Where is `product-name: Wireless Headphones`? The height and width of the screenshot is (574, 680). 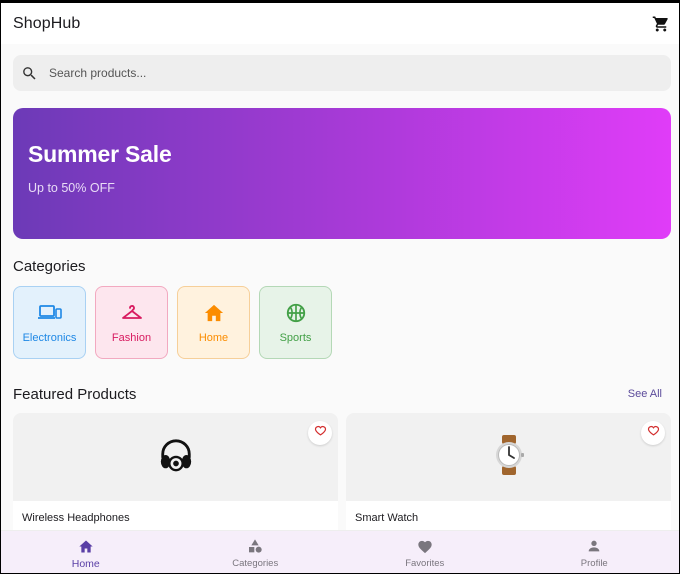 product-name: Wireless Headphones is located at coordinates (76, 518).